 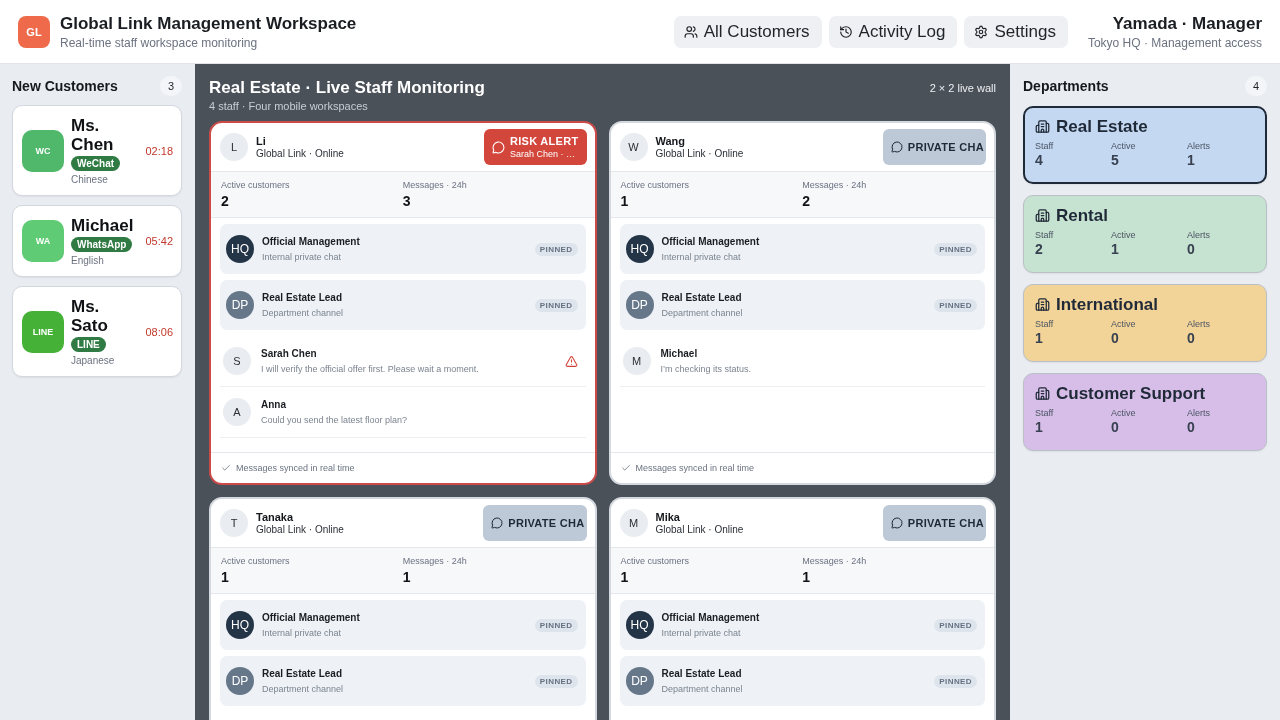 I want to click on customer-language: Chinese, so click(x=89, y=179).